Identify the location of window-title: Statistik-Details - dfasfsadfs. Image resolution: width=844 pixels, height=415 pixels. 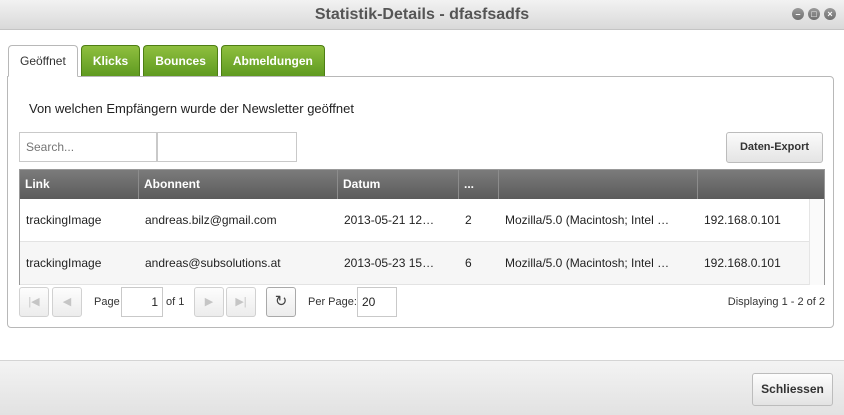
(422, 14).